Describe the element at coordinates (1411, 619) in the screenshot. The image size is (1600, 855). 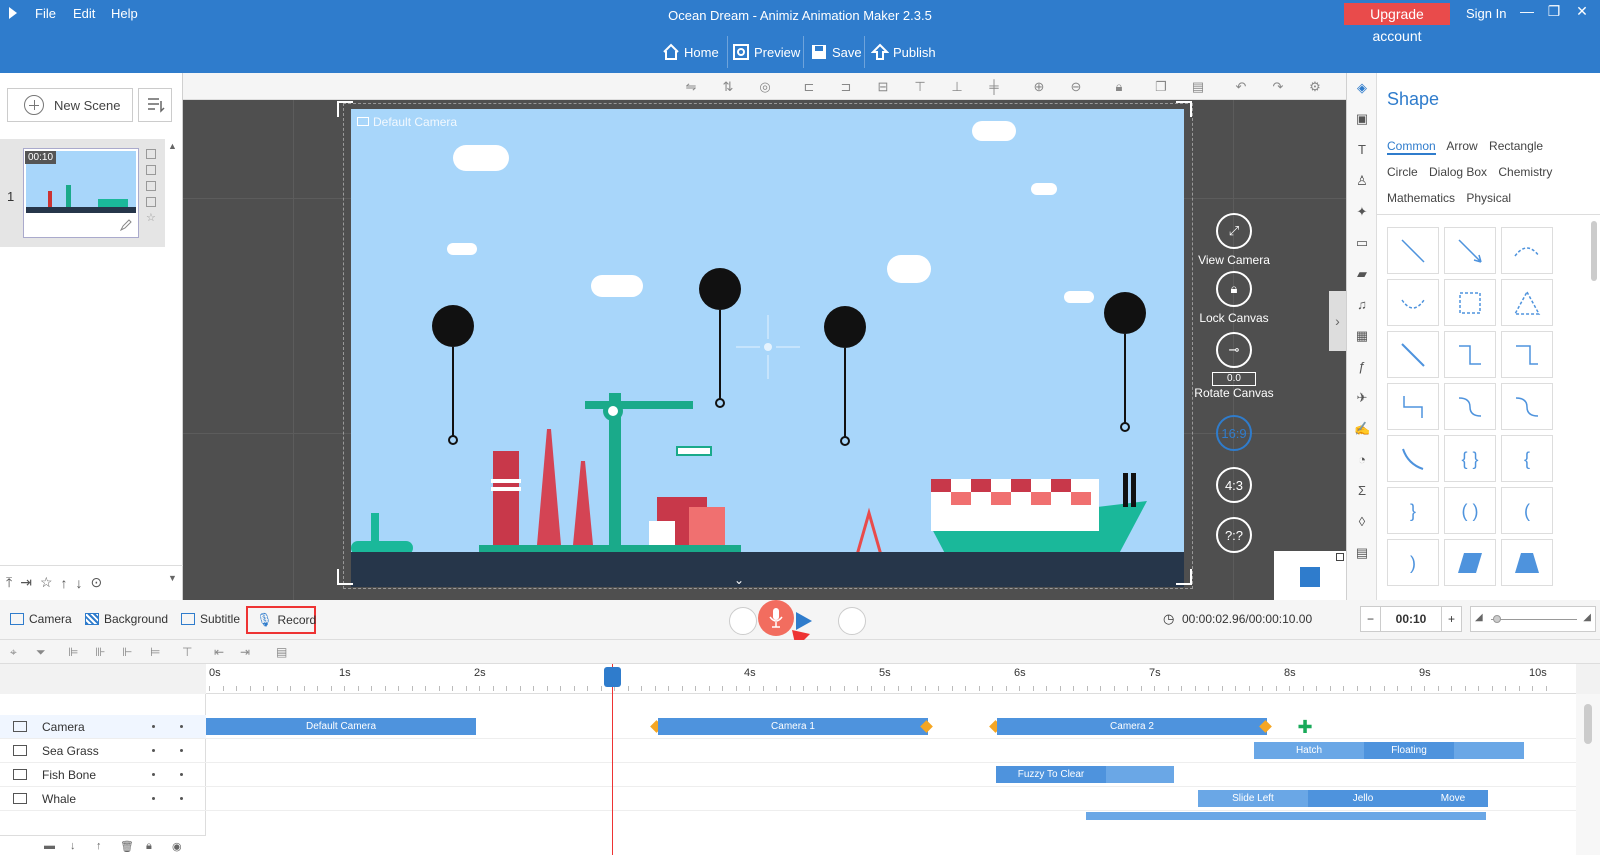
I see `duration-input: 00:10` at that location.